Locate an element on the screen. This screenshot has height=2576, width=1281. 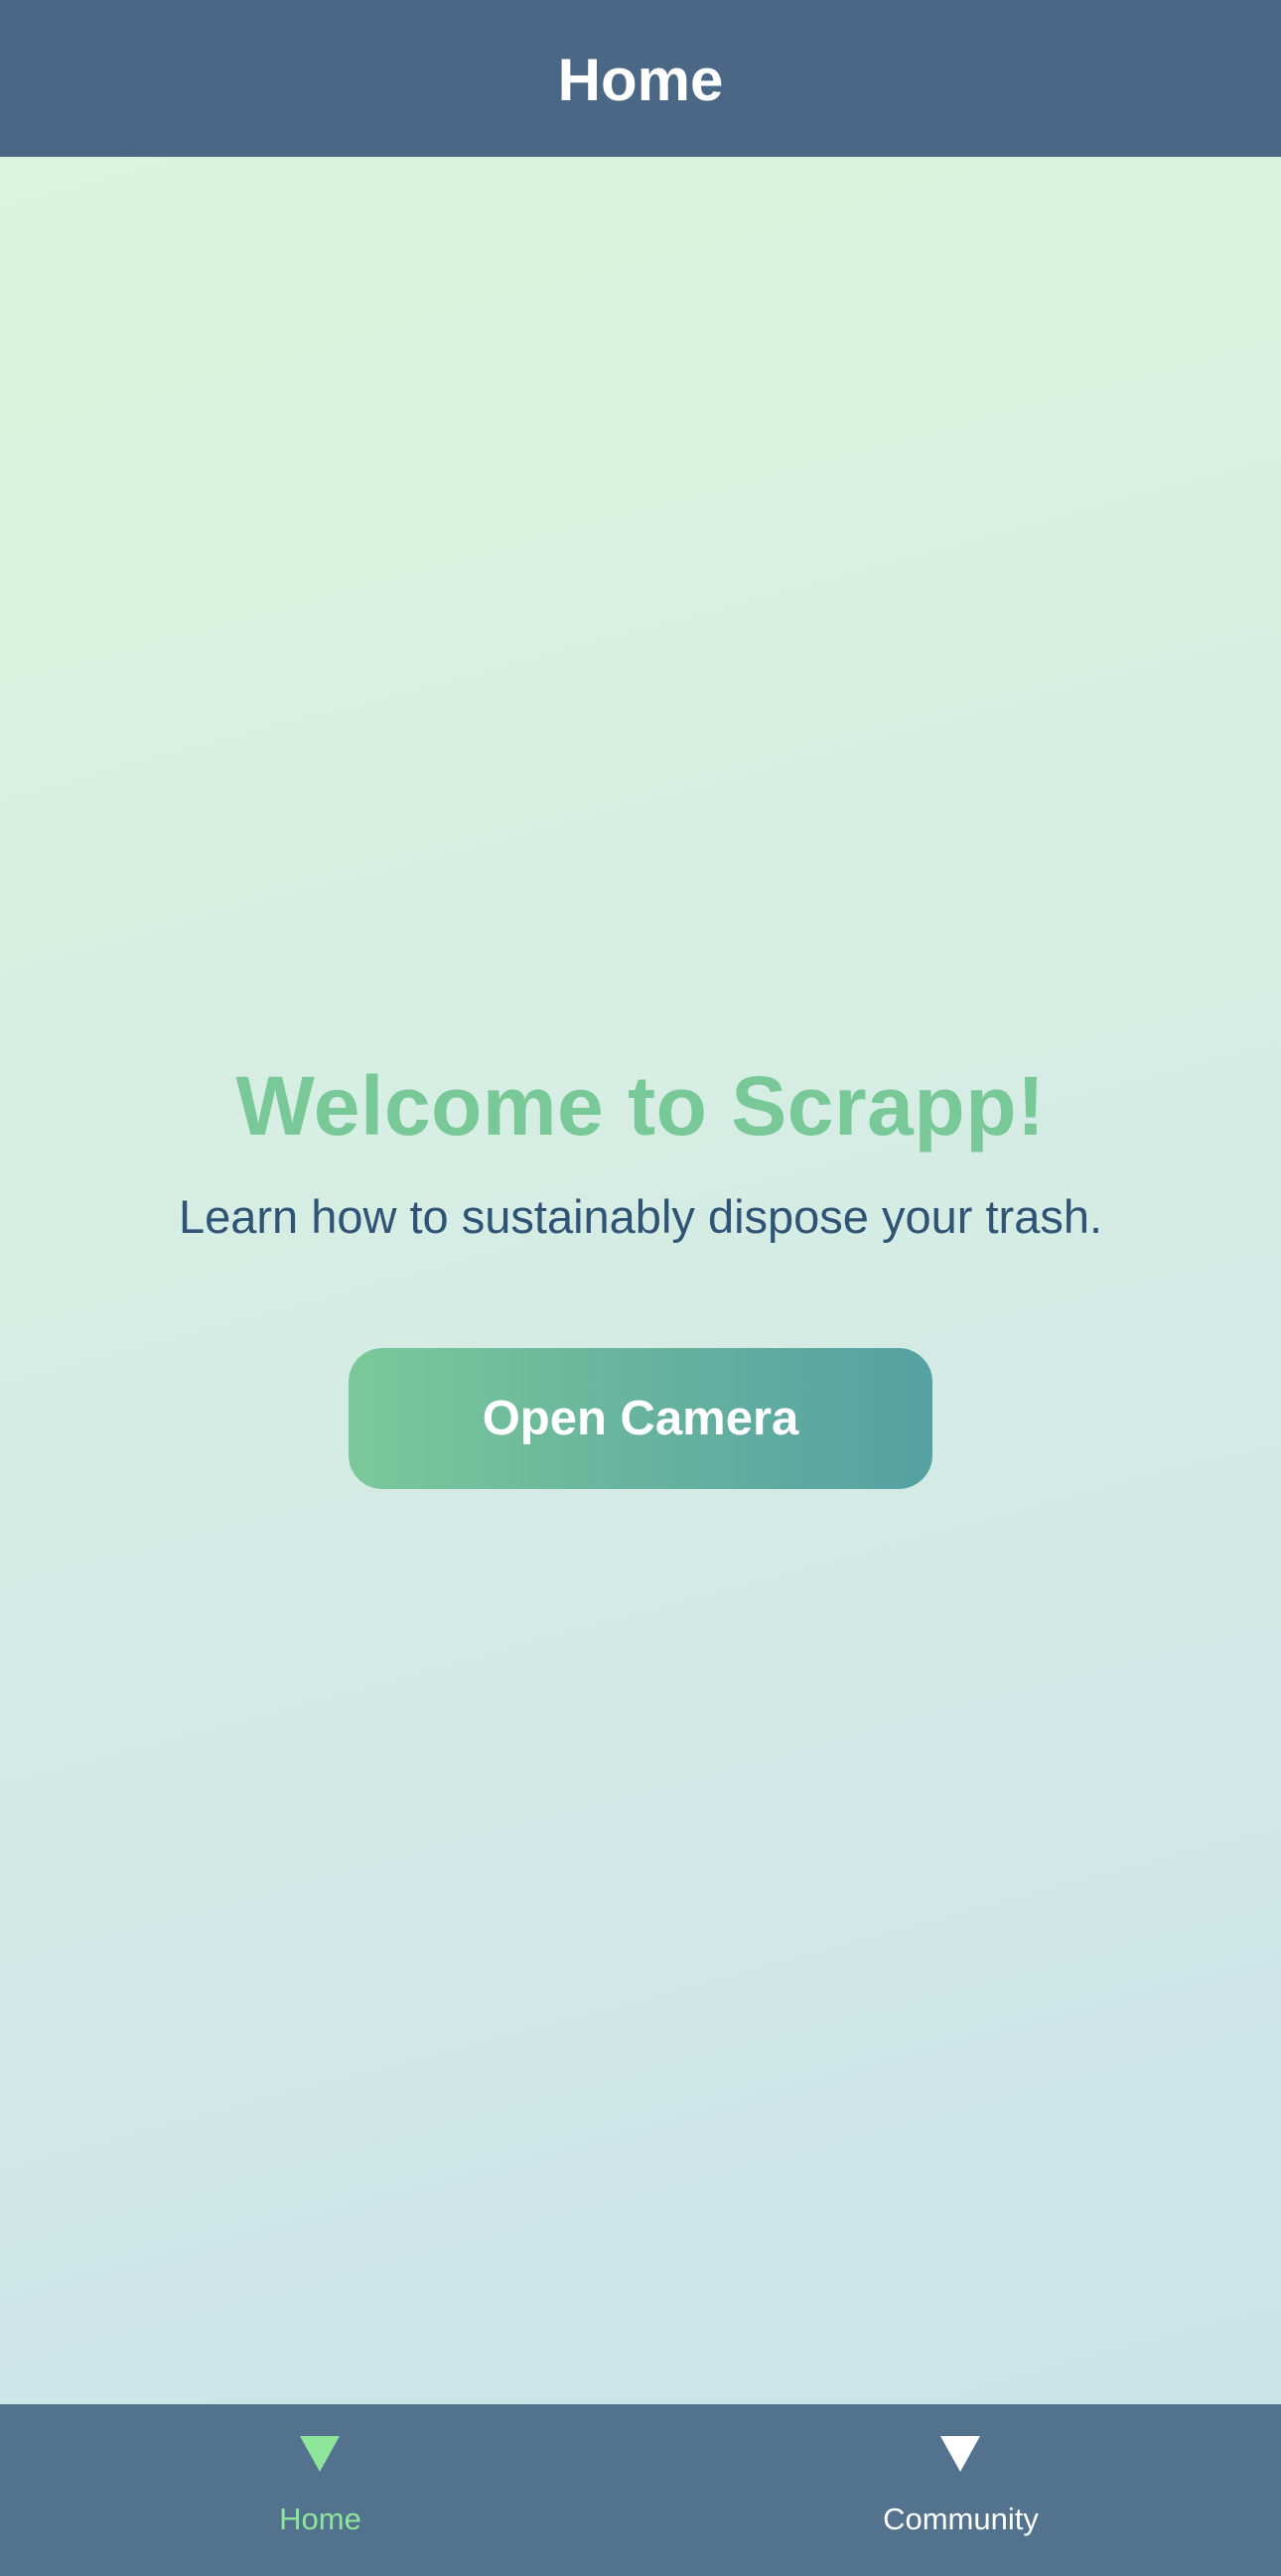
open-camera-button-label: Open Camera is located at coordinates (640, 1418).